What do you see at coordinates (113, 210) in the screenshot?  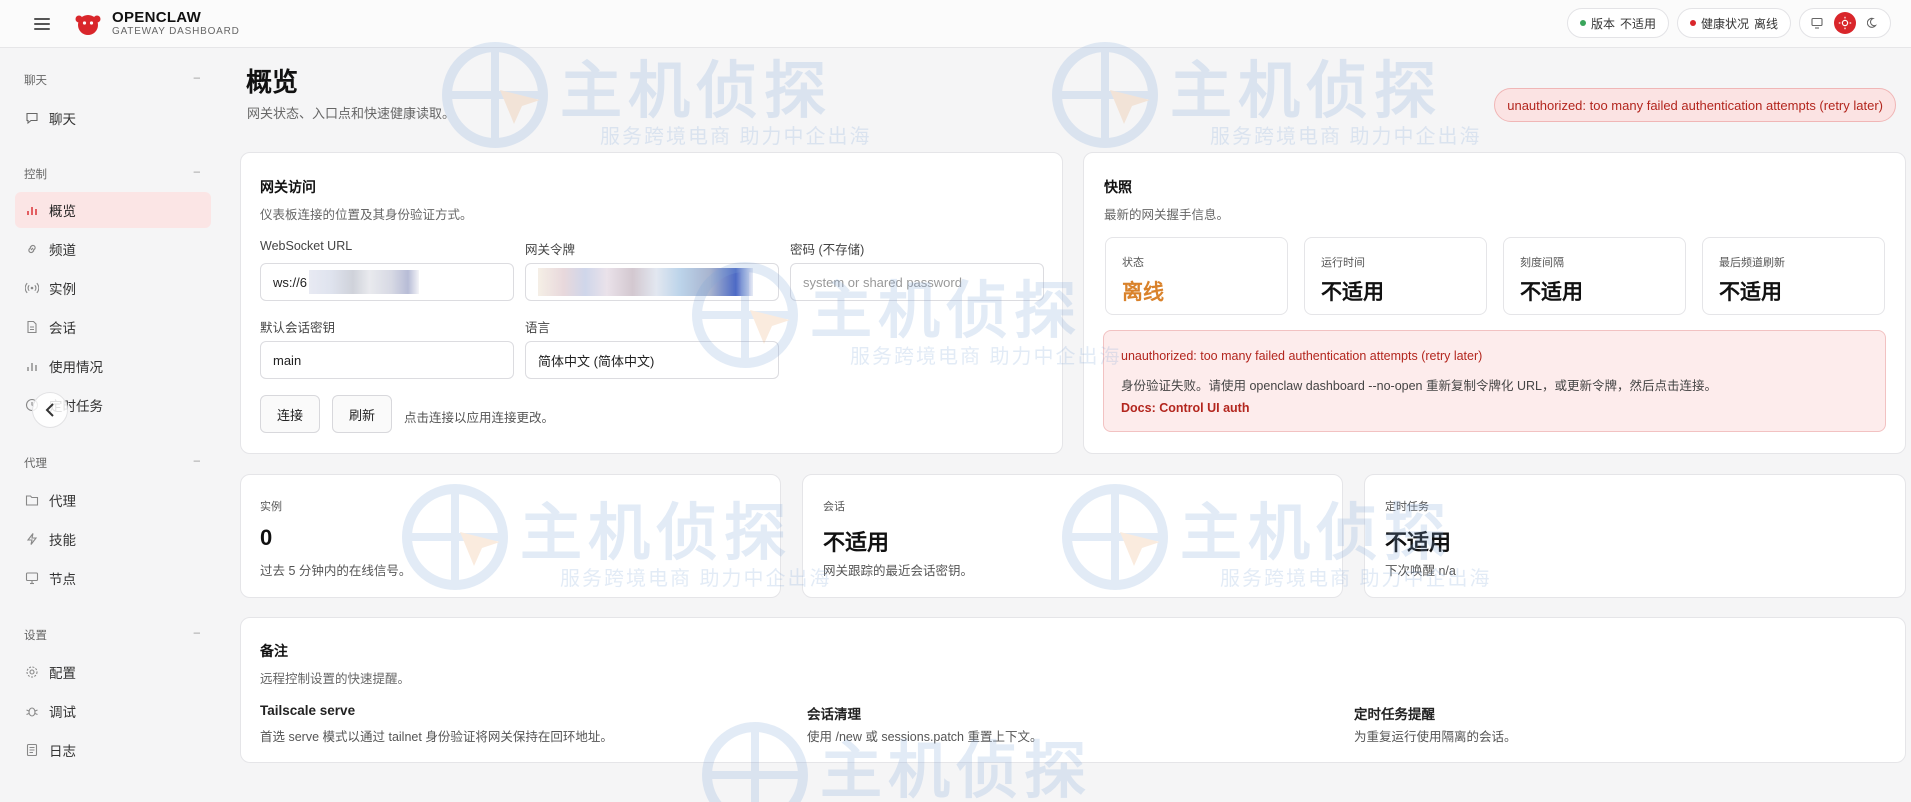 I see `sidebar-item-overview: 概览` at bounding box center [113, 210].